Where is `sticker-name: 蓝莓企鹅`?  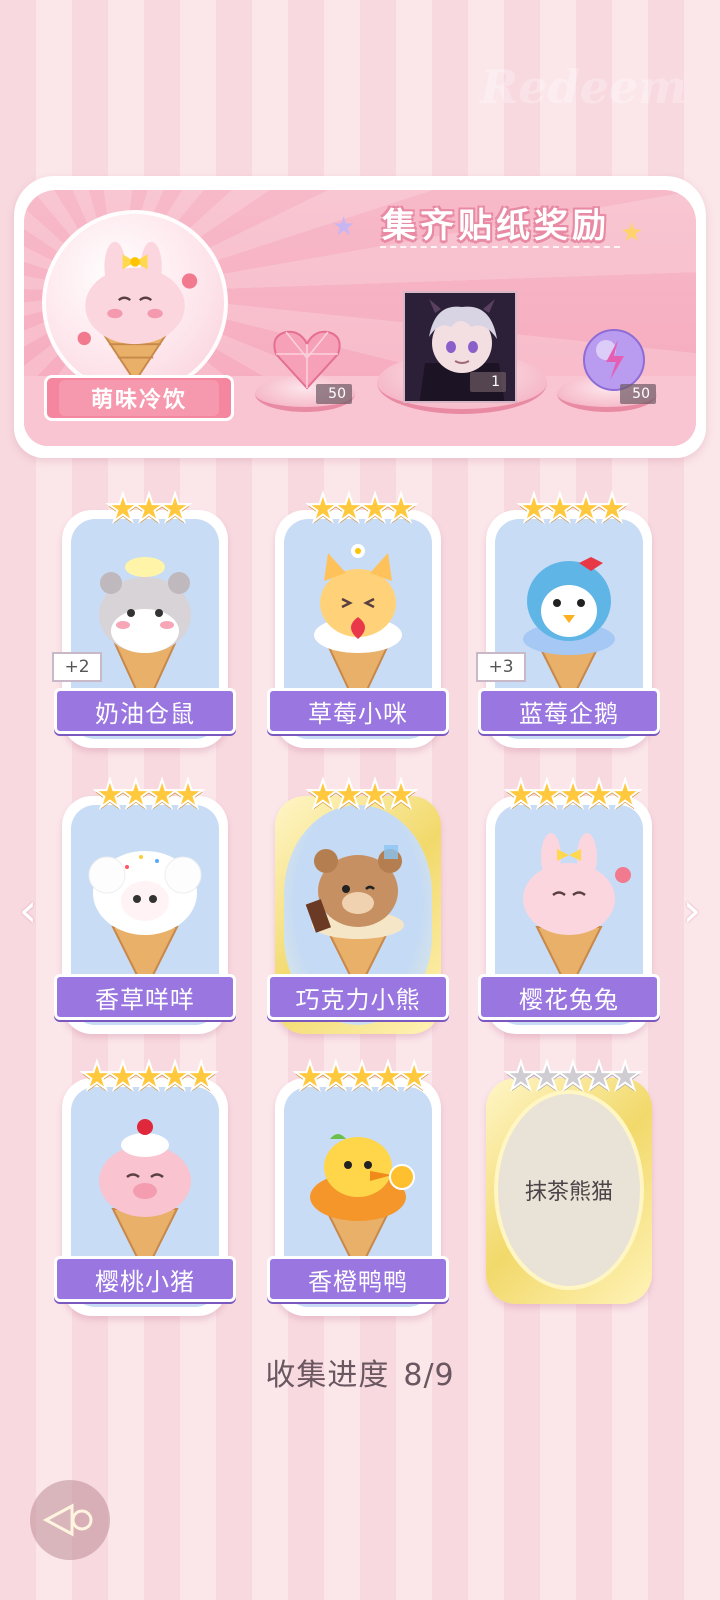
sticker-name: 蓝莓企鹅 is located at coordinates (569, 711).